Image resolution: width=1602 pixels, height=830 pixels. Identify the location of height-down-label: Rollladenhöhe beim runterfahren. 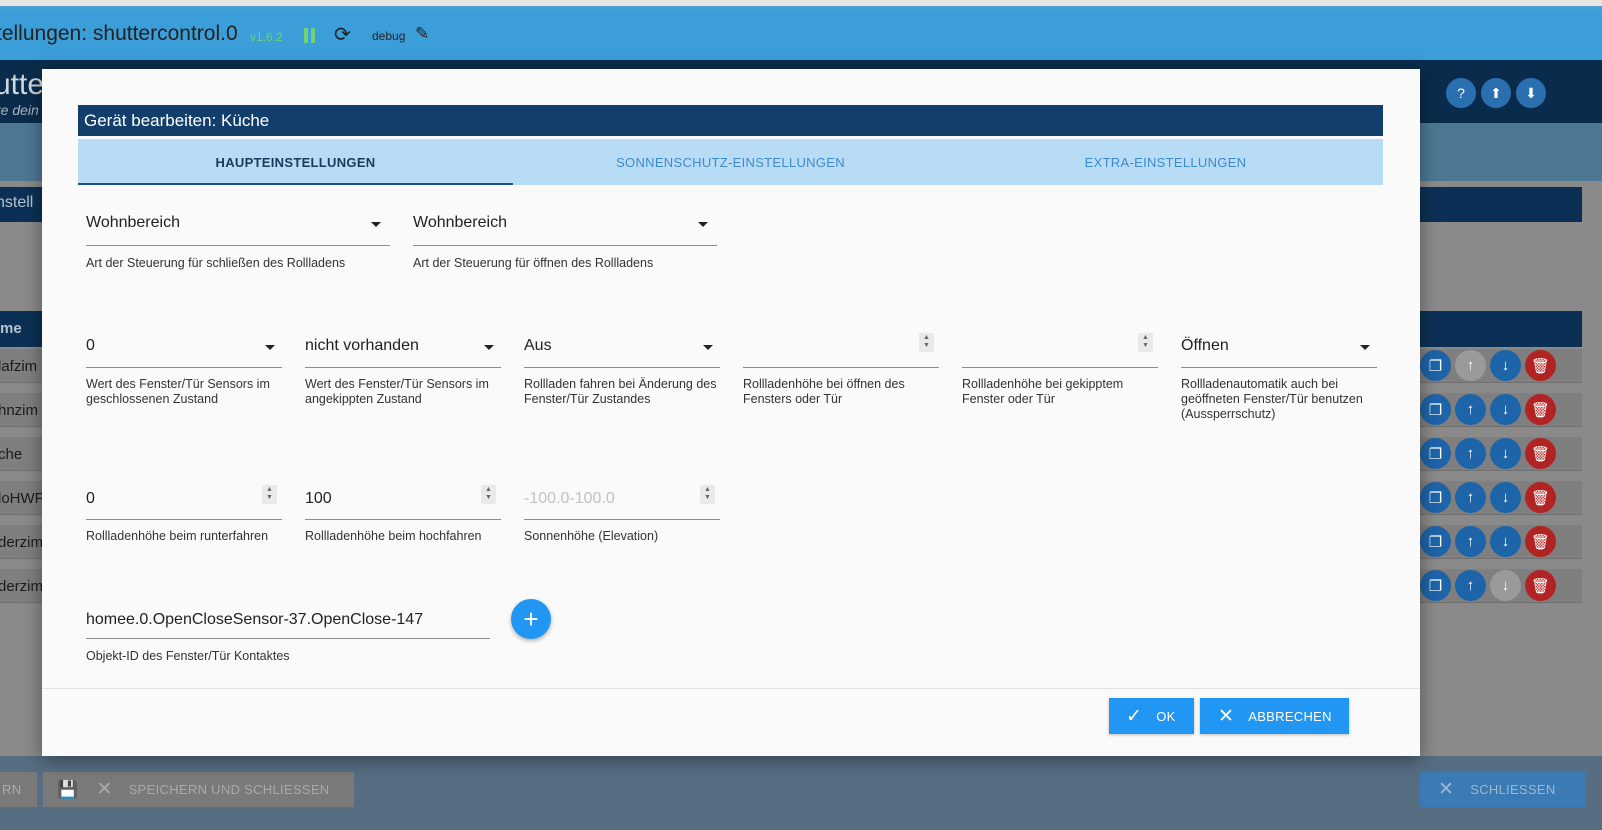
(177, 536).